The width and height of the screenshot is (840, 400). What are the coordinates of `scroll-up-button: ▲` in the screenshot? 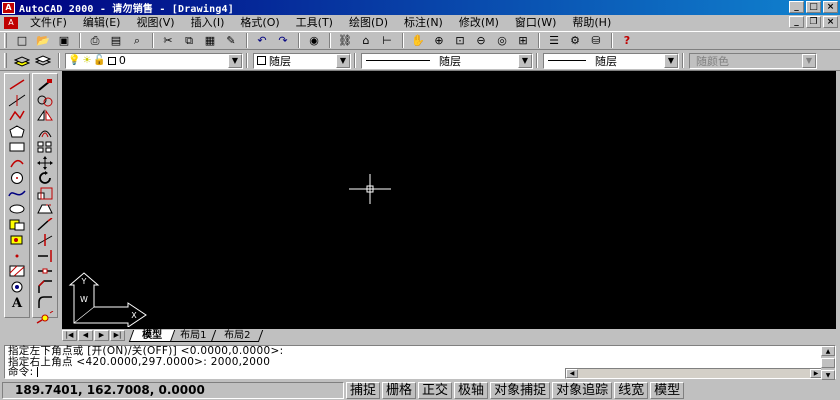 It's located at (828, 351).